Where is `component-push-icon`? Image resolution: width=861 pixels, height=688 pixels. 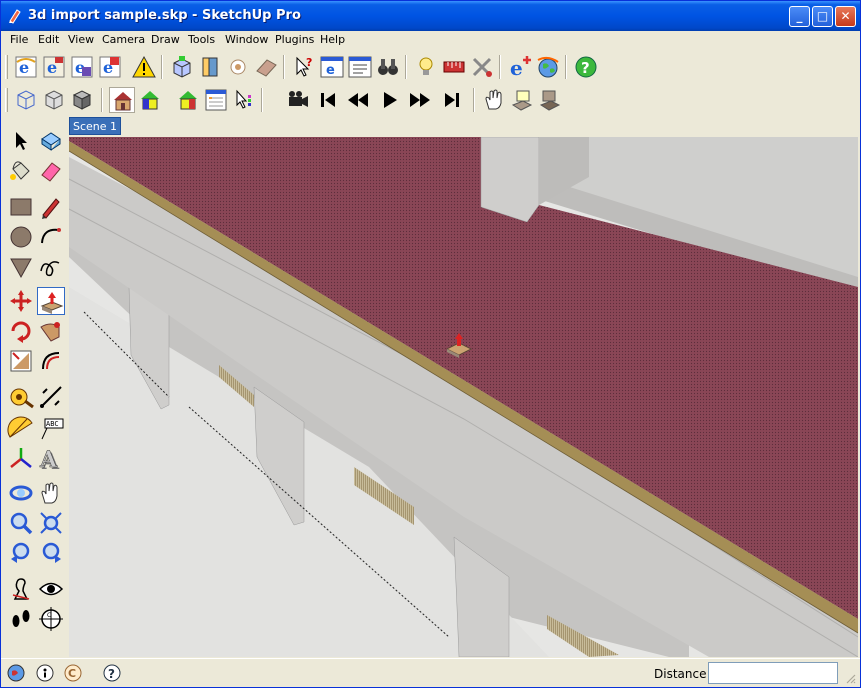 component-push-icon is located at coordinates (210, 67).